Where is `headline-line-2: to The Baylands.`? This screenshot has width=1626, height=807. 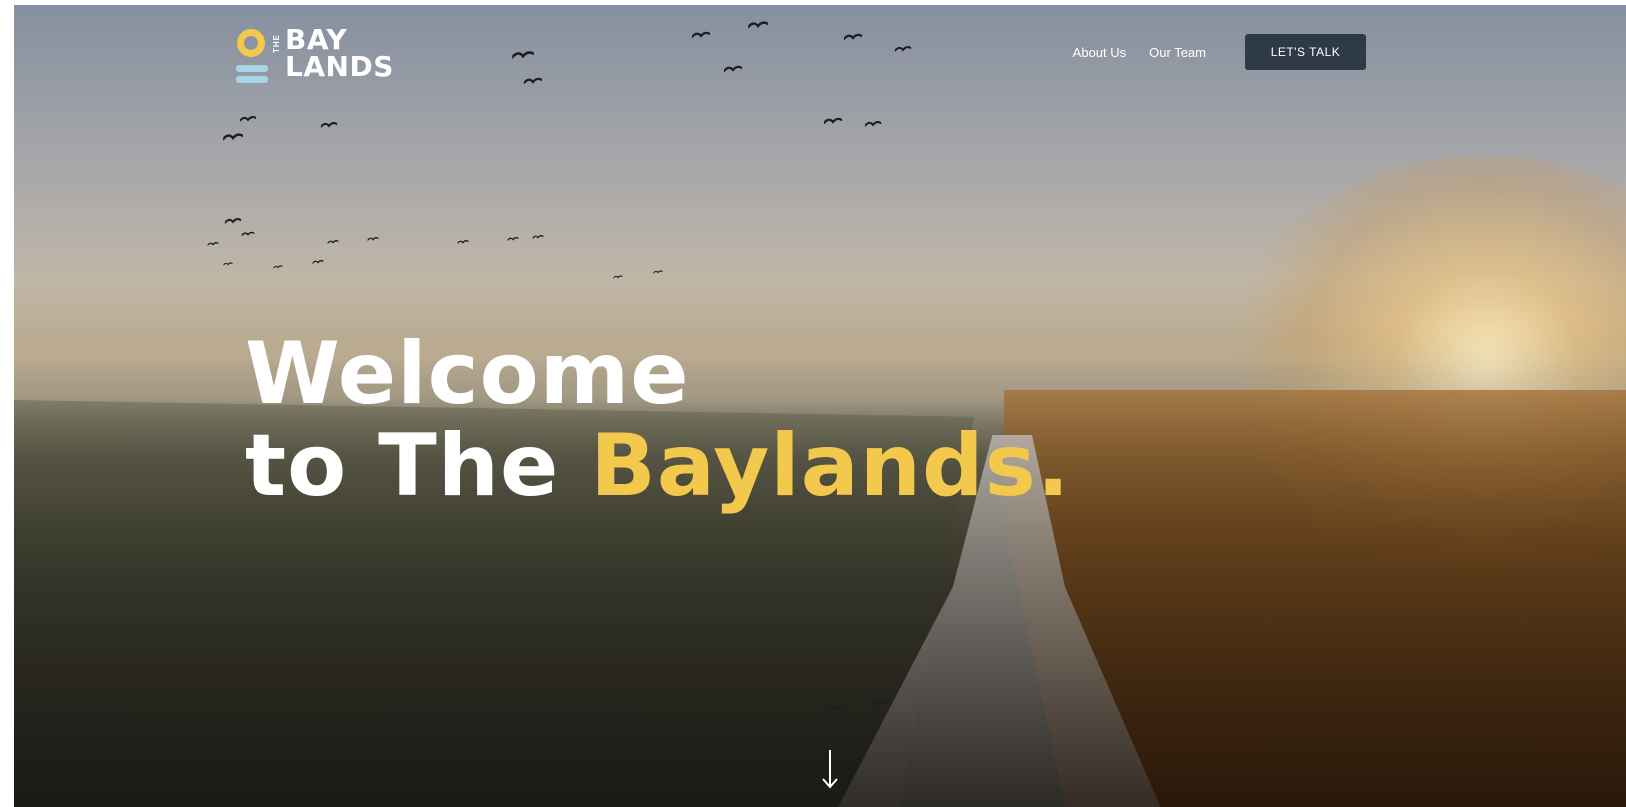 headline-line-2: to The Baylands. is located at coordinates (657, 466).